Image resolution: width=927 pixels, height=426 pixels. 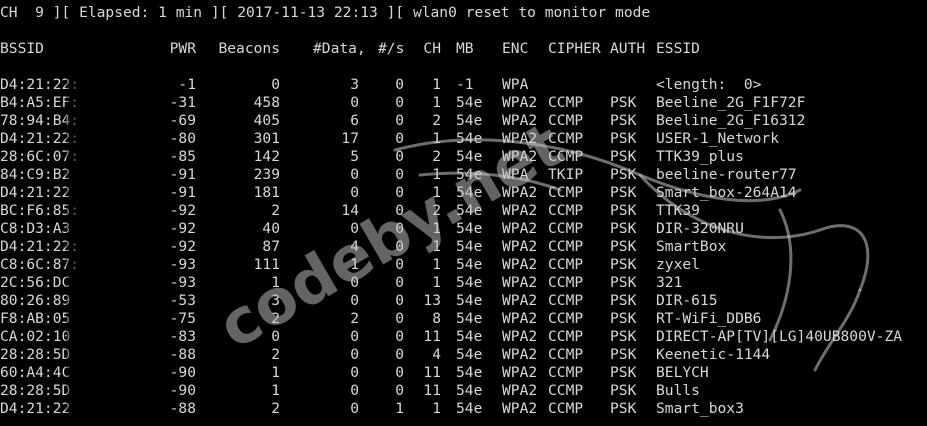 What do you see at coordinates (182, 264) in the screenshot?
I see `row-pwr: -93` at bounding box center [182, 264].